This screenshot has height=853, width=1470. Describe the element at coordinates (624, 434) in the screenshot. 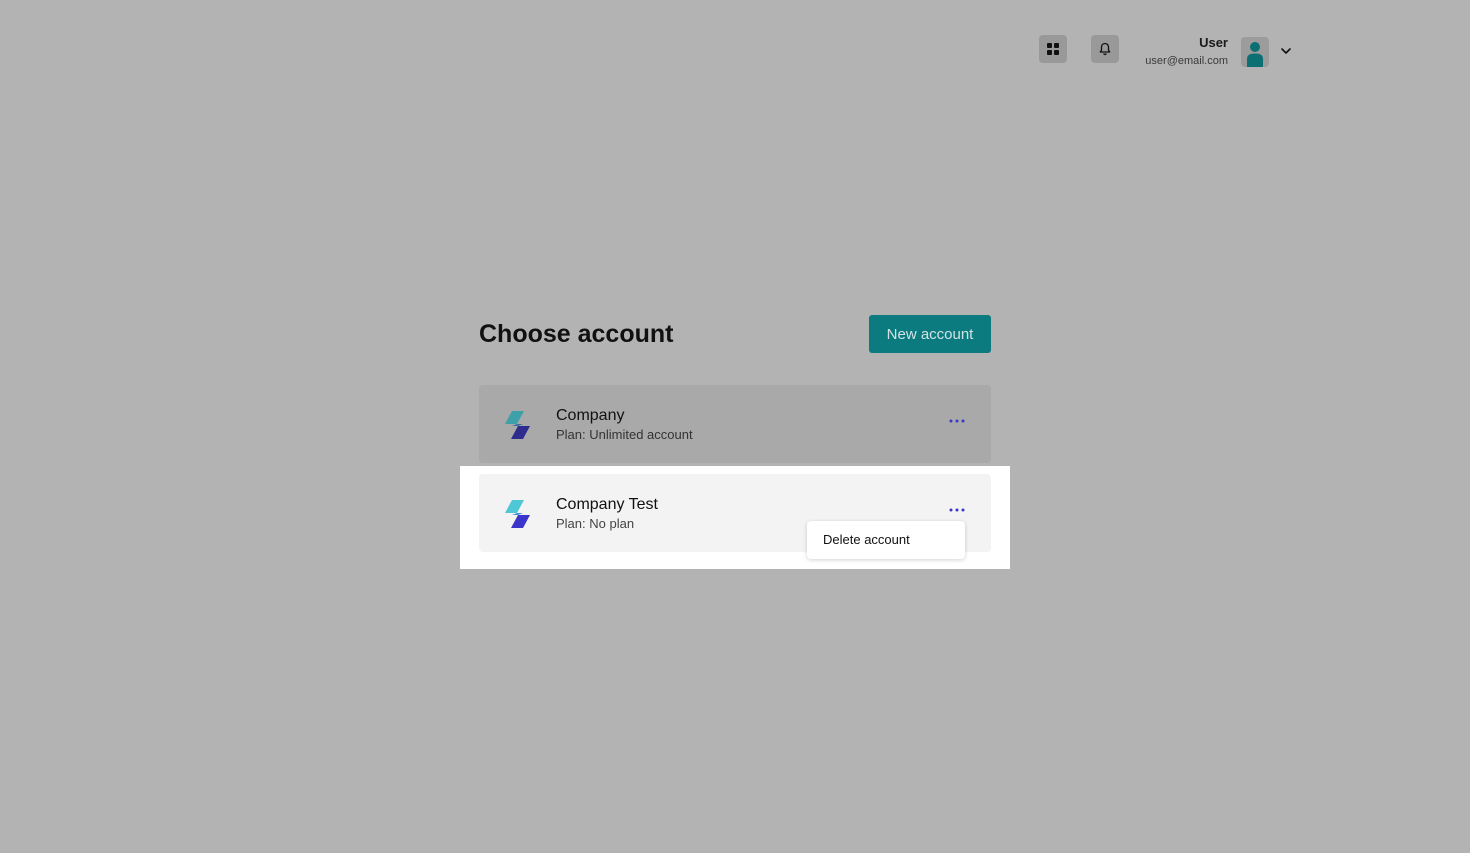

I see `account-plan: Plan: Unlimited account` at that location.